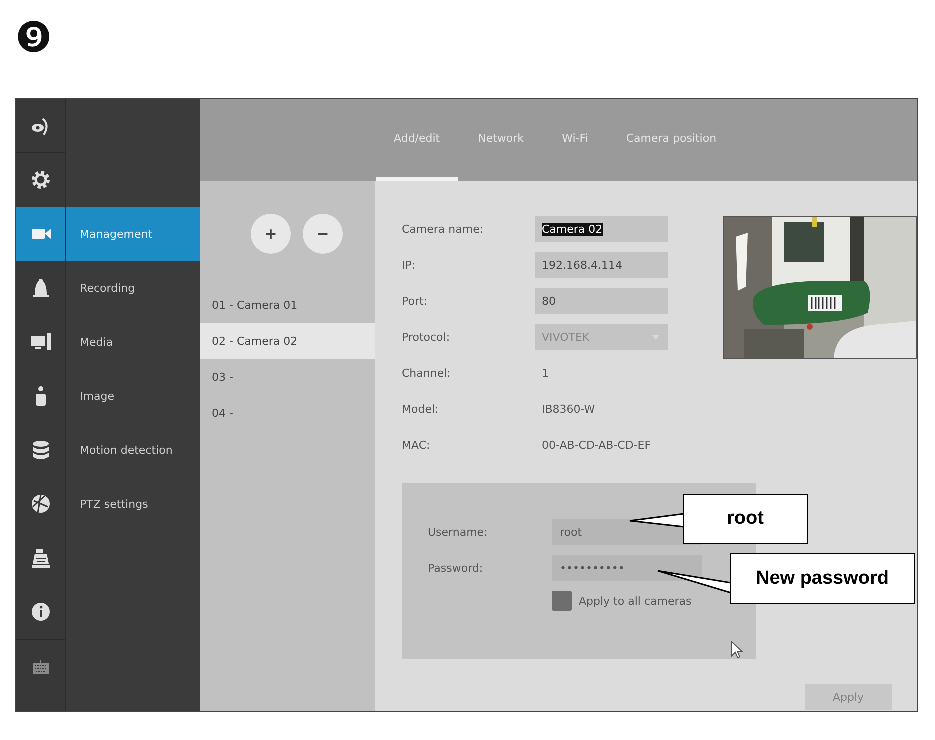  Describe the element at coordinates (287, 341) in the screenshot. I see `camera-list-item: 02 - Camera 02` at that location.